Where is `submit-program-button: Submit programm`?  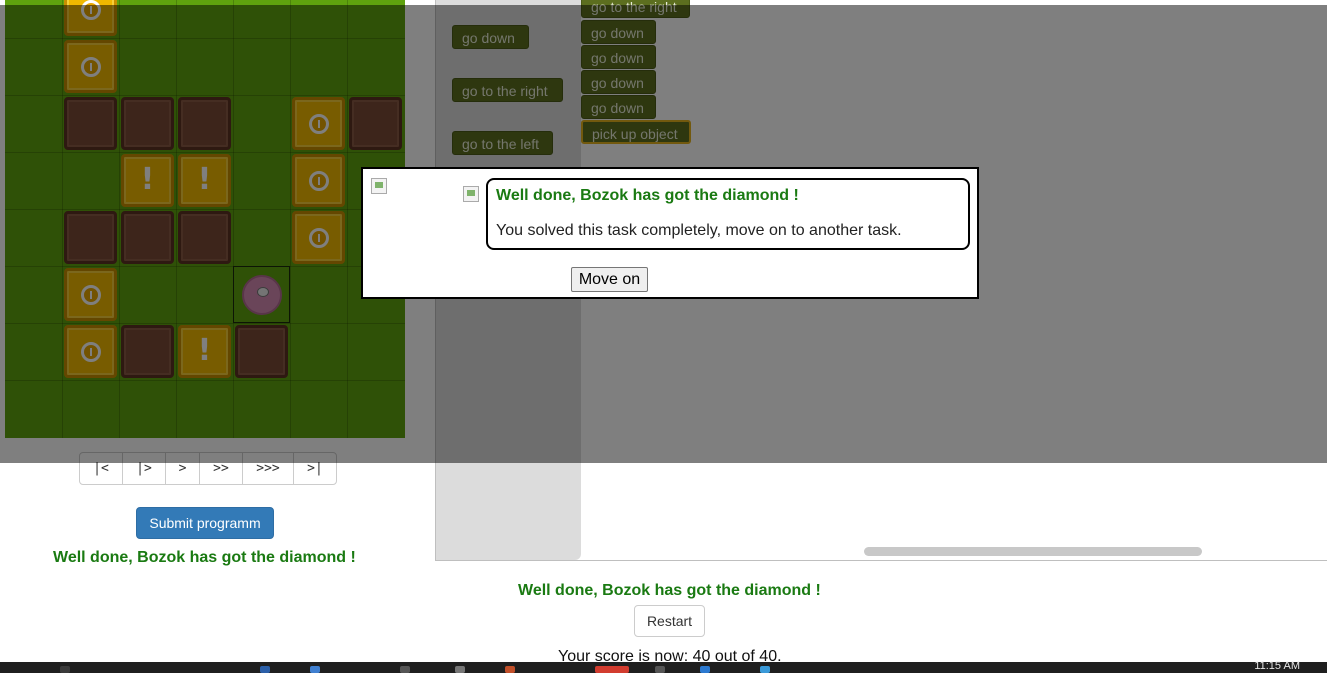 submit-program-button: Submit programm is located at coordinates (205, 523).